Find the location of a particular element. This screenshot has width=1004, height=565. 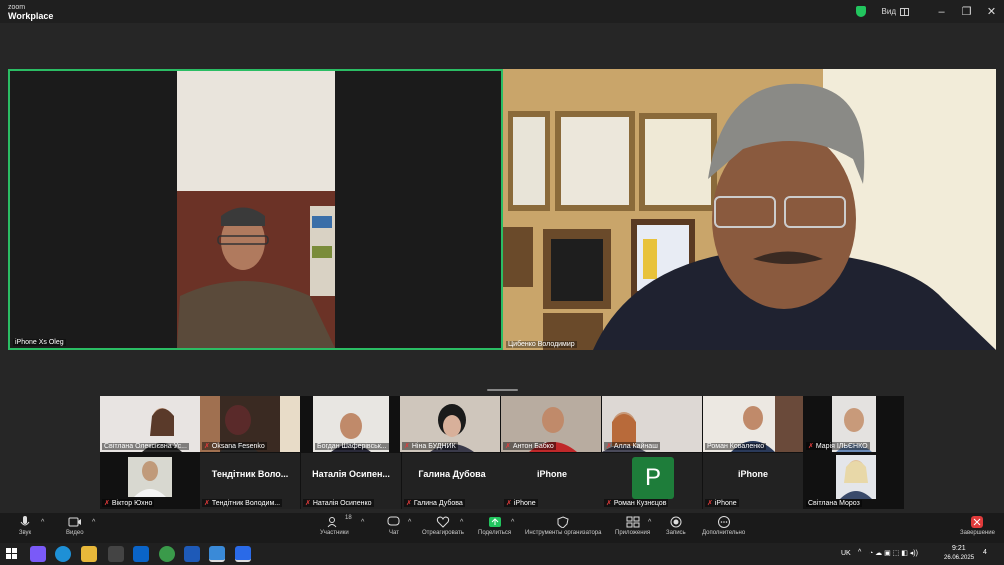

react-button: Отреагировать is located at coordinates (443, 526).